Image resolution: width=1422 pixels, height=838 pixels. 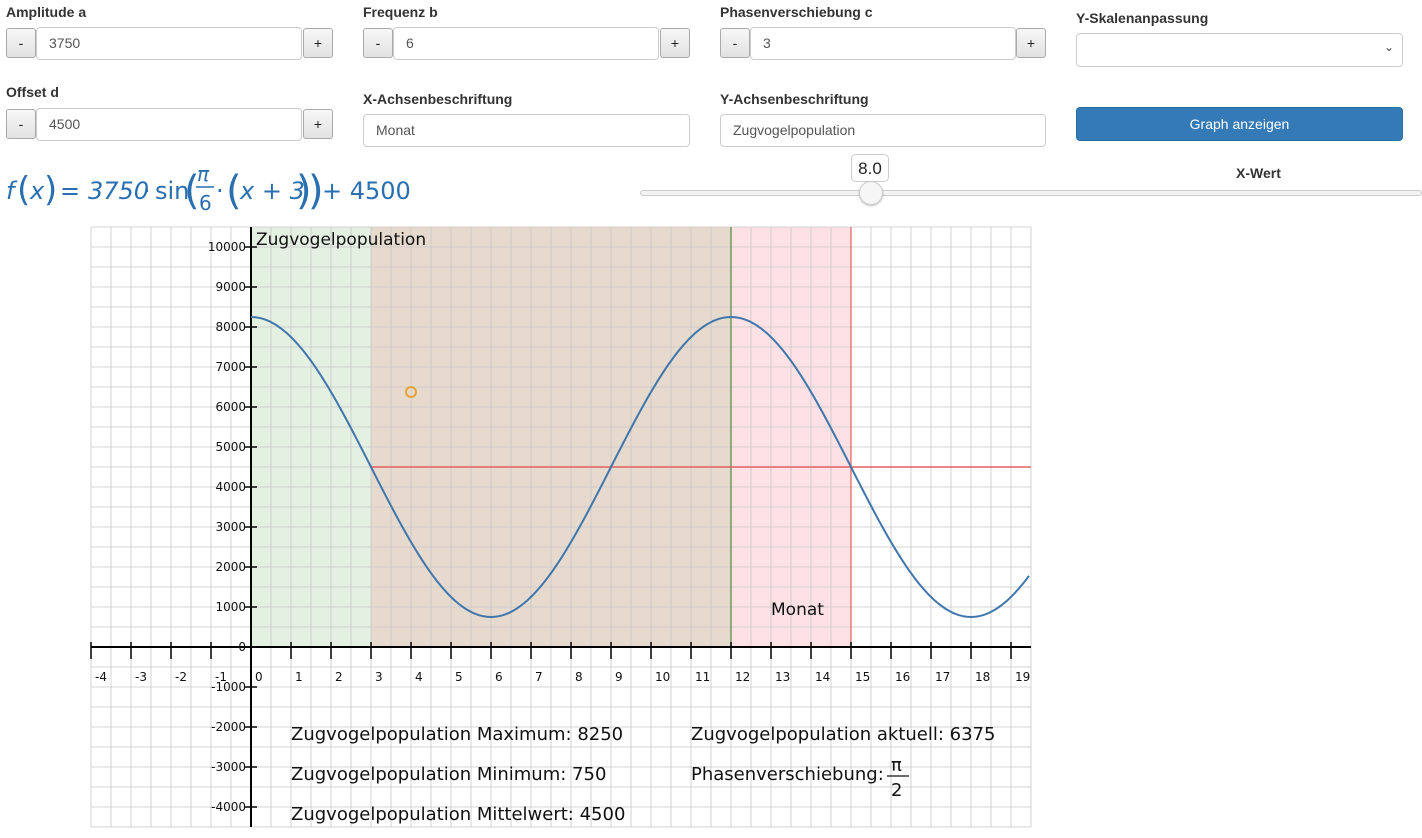 I want to click on x-tick-label: 2, so click(x=339, y=677).